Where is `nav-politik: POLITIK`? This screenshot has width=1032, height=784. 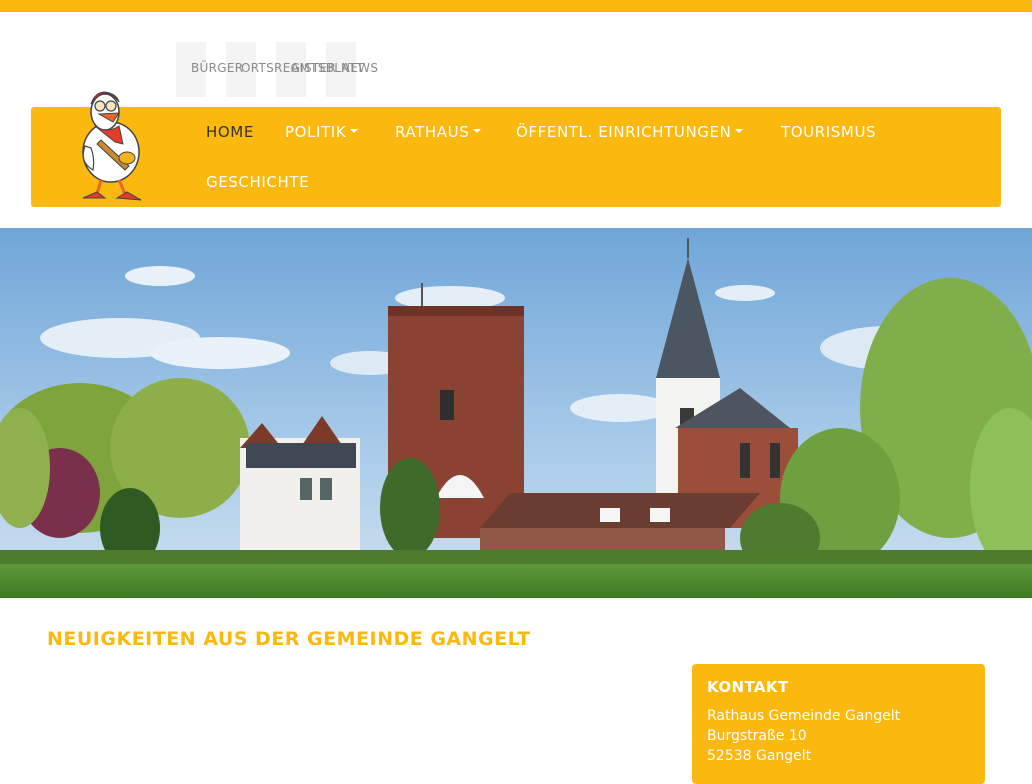
nav-politik: POLITIK is located at coordinates (322, 132).